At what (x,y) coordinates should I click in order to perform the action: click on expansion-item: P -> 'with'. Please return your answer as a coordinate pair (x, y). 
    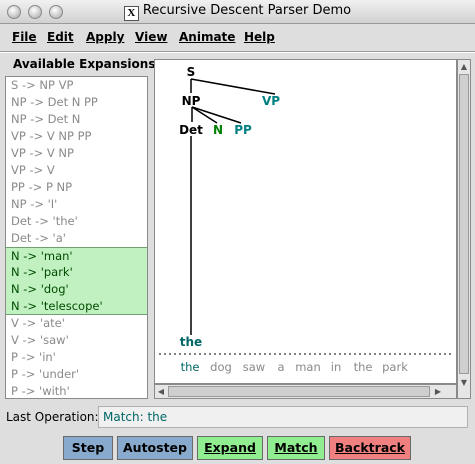
    Looking at the image, I should click on (76, 390).